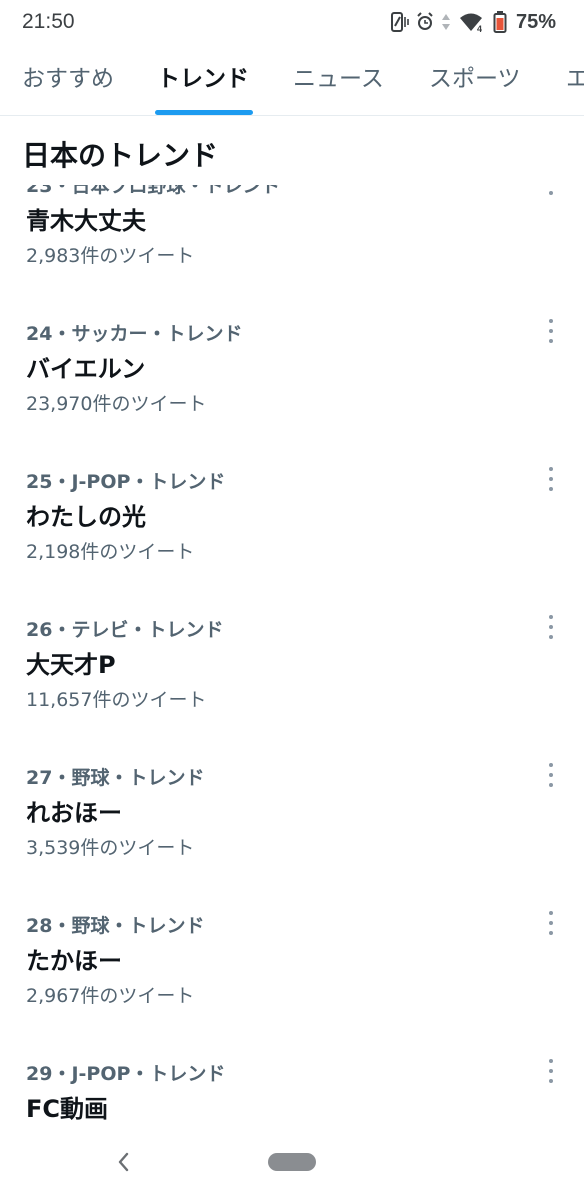  Describe the element at coordinates (74, 813) in the screenshot. I see `trend-name: れおほー` at that location.